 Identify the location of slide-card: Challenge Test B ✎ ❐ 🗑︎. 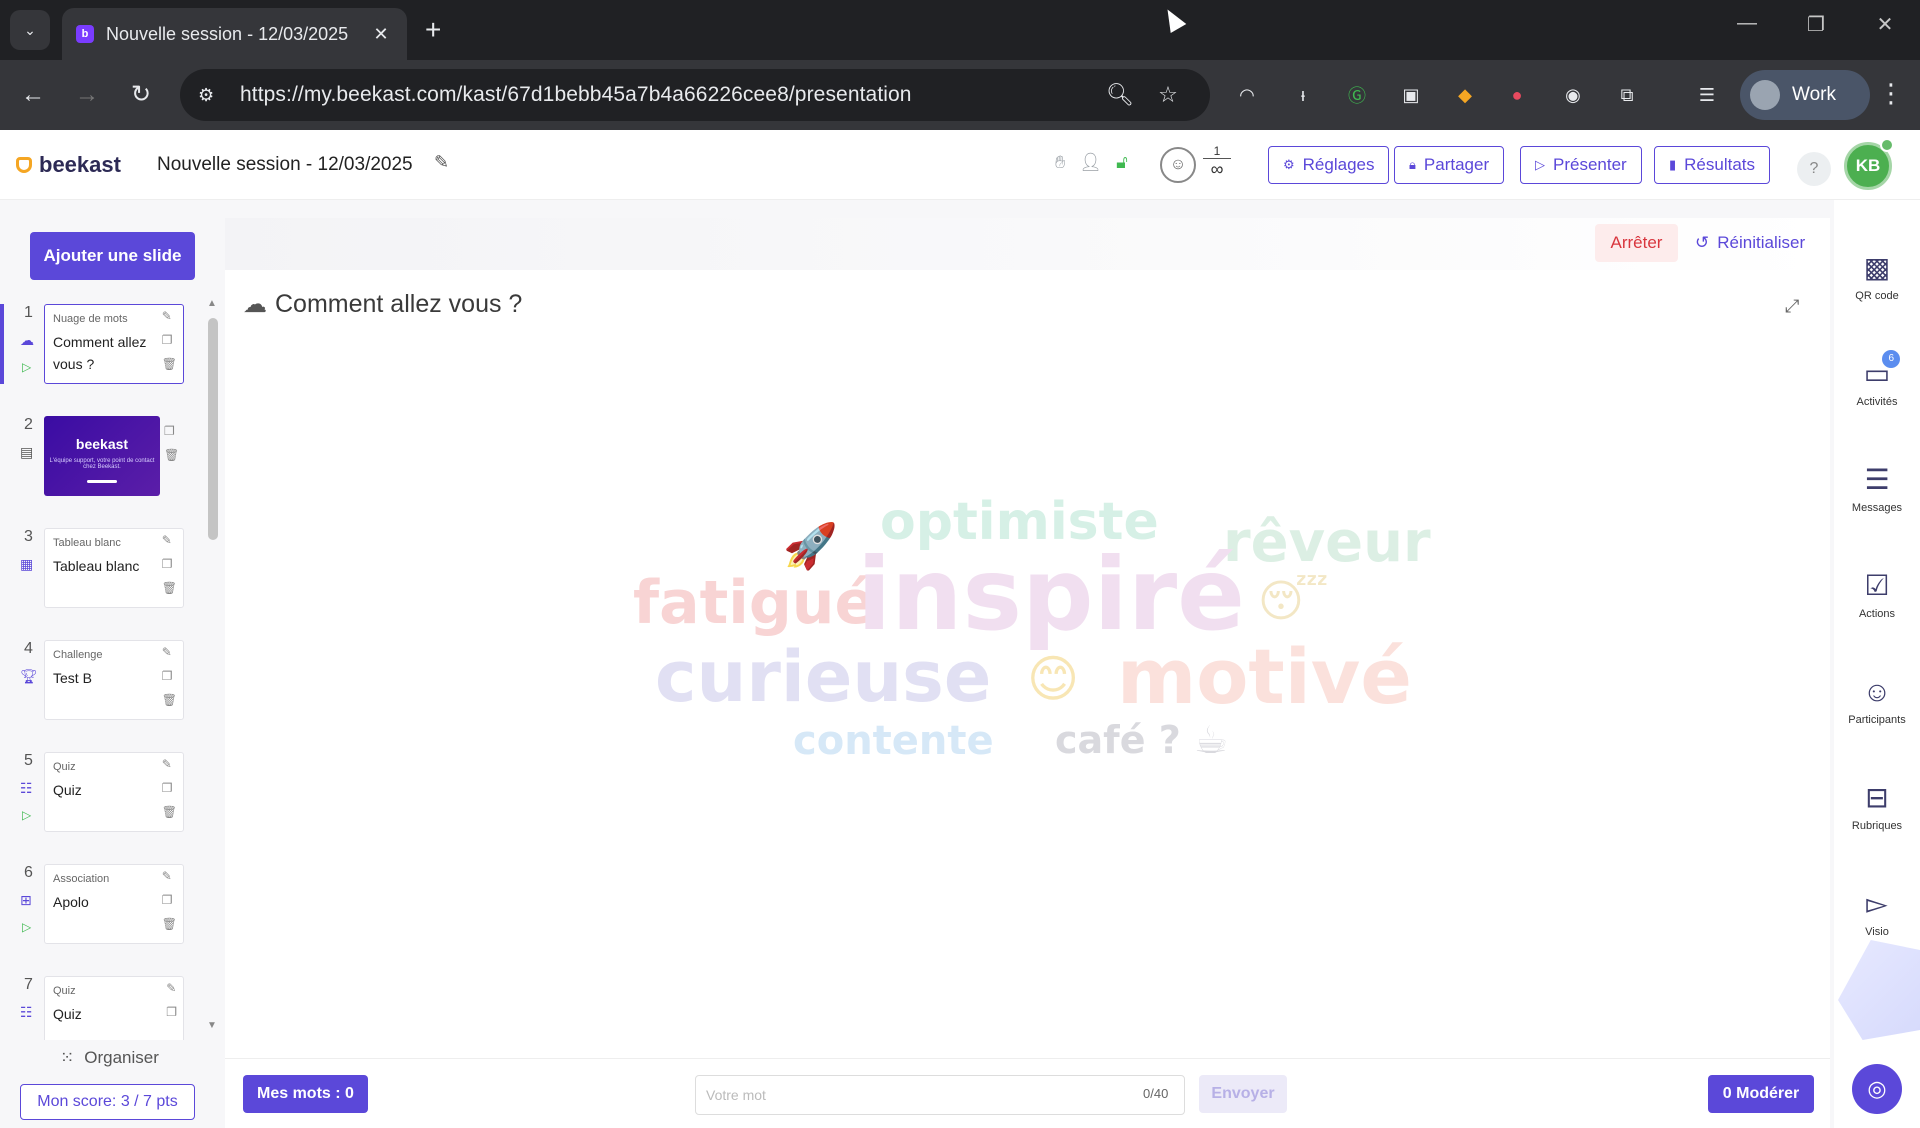
(114, 680).